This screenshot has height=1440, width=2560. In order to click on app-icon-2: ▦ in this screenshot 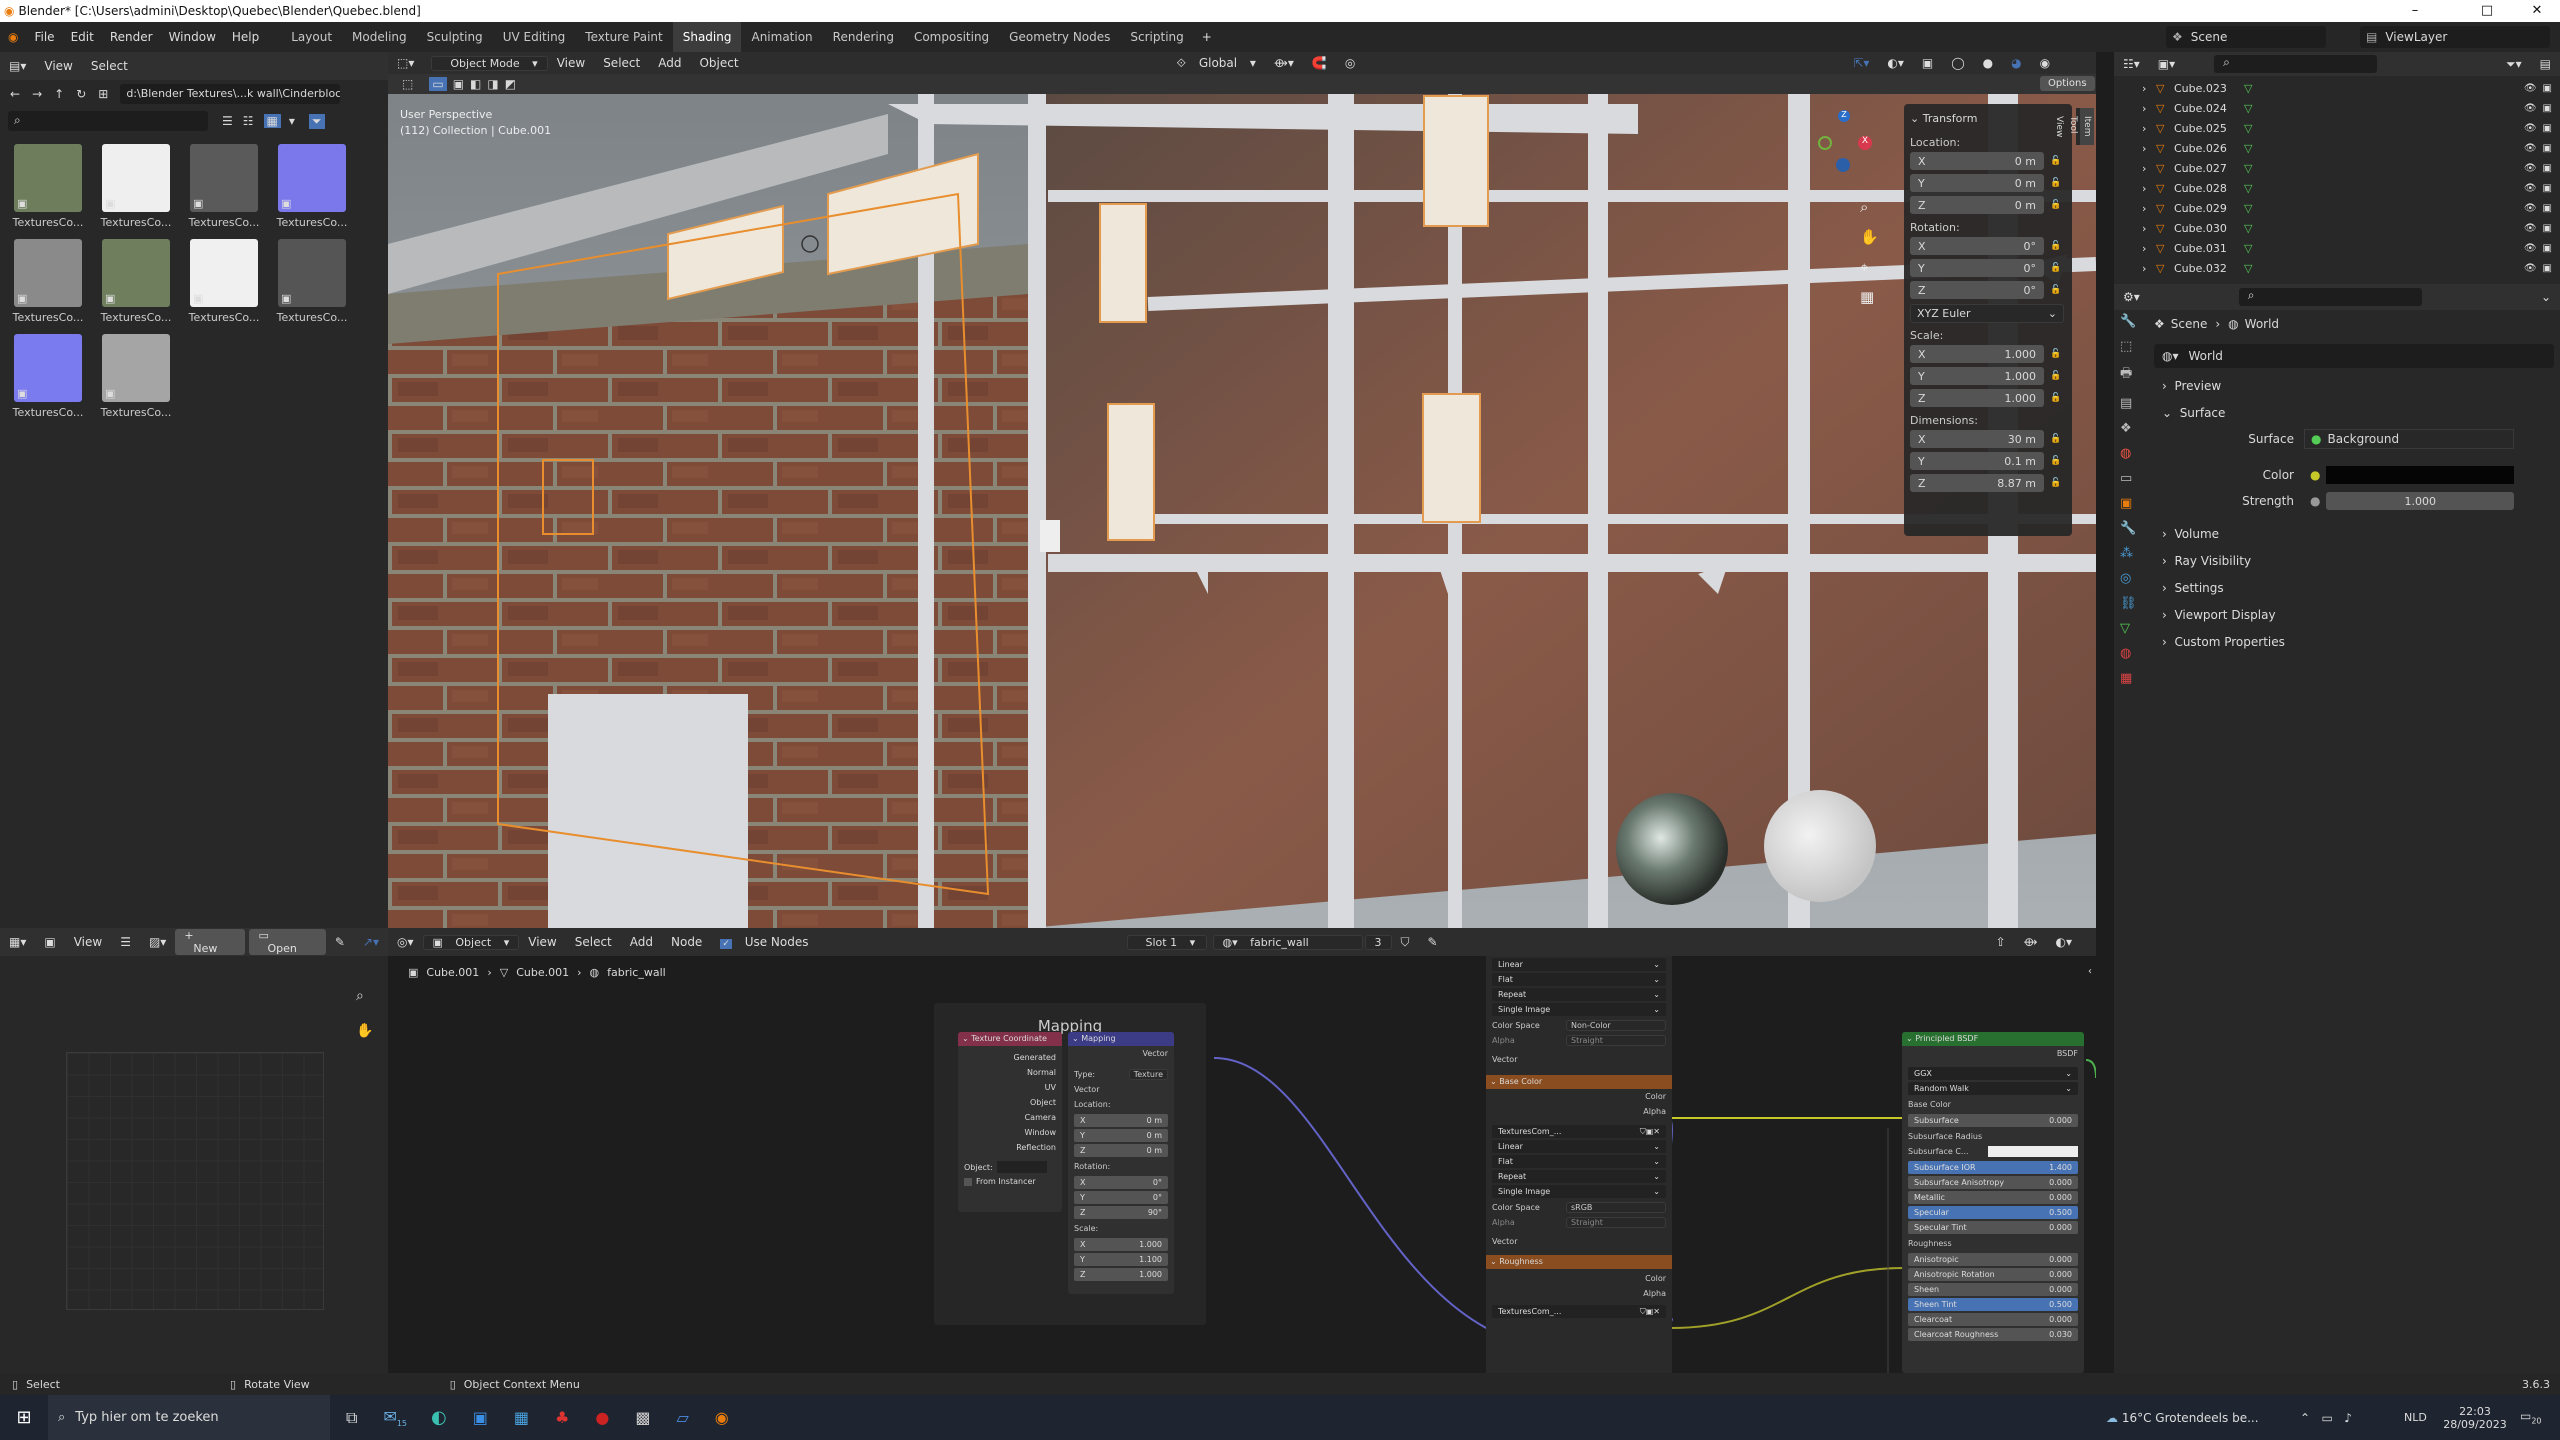, I will do `click(521, 1417)`.